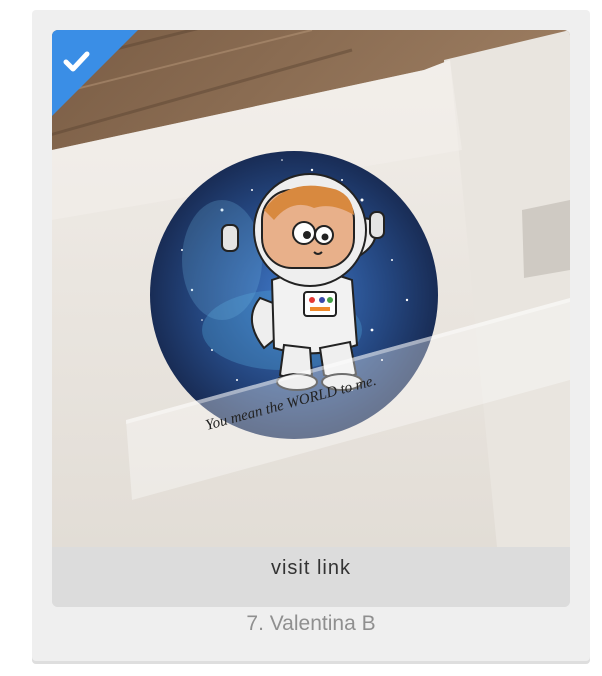 The height and width of the screenshot is (676, 602). I want to click on visit-link-bar: visit link, so click(311, 577).